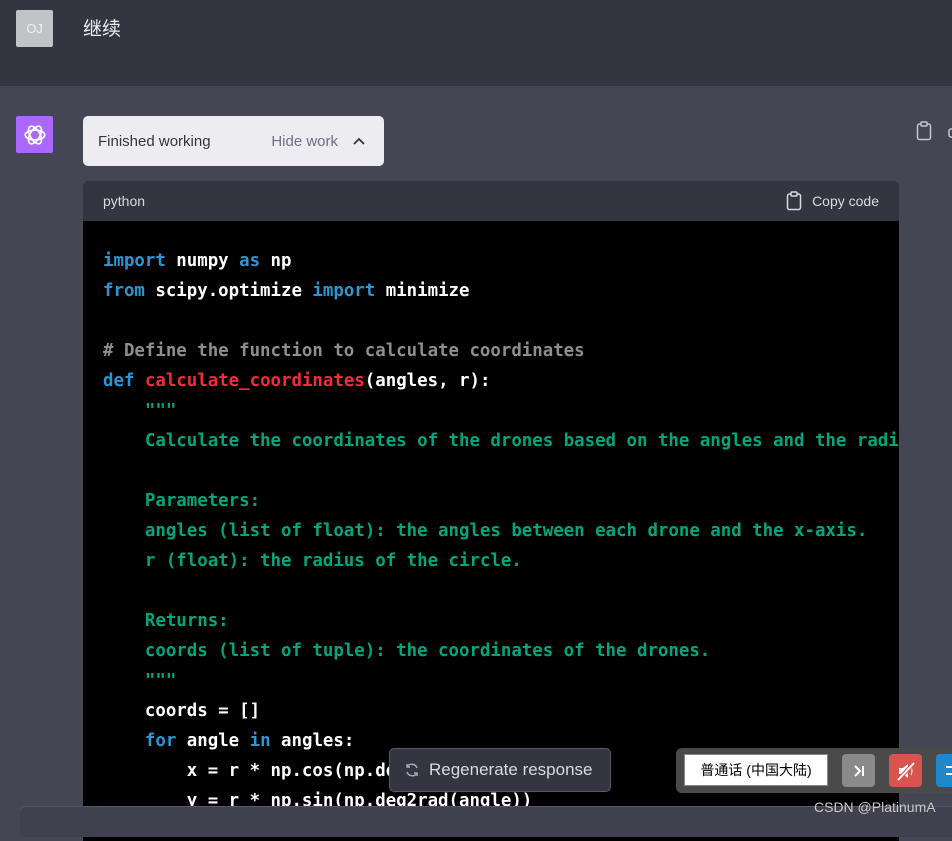 This screenshot has height=841, width=952. What do you see at coordinates (34, 28) in the screenshot?
I see `user-avatar: OJ` at bounding box center [34, 28].